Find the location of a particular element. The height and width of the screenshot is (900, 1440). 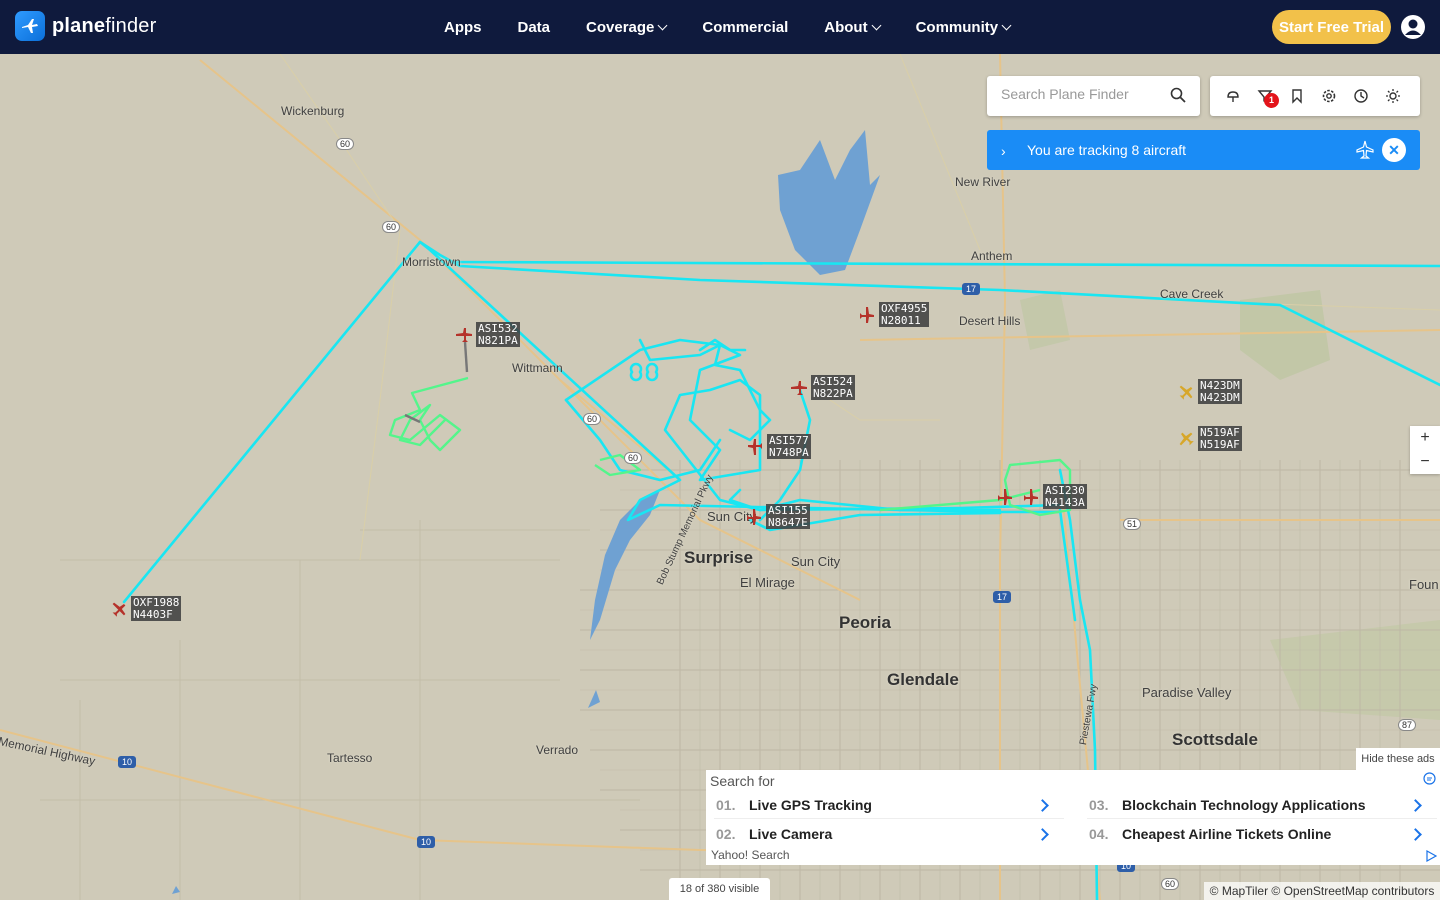

zoom-out-button: − is located at coordinates (1425, 462).